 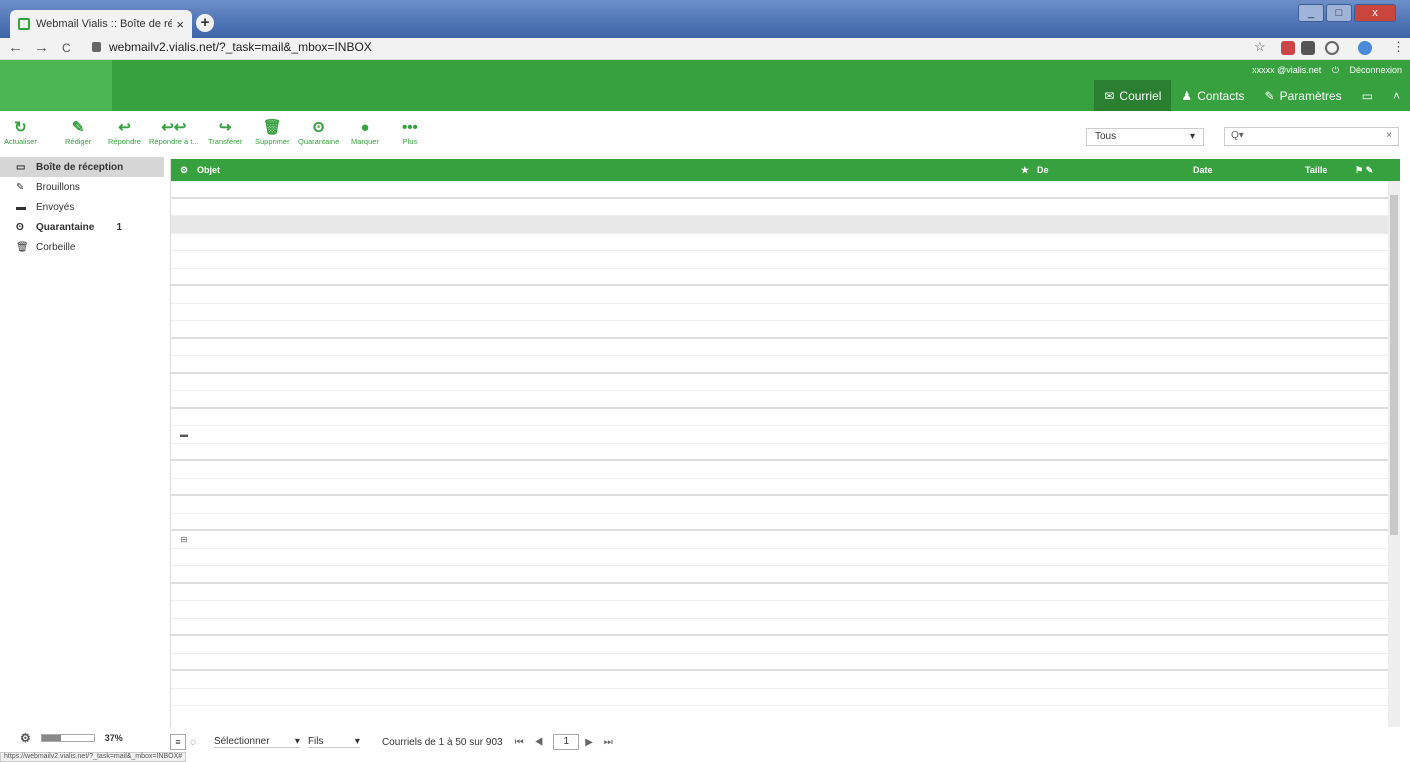 What do you see at coordinates (410, 132) in the screenshot?
I see `more-button: ••• Plus` at bounding box center [410, 132].